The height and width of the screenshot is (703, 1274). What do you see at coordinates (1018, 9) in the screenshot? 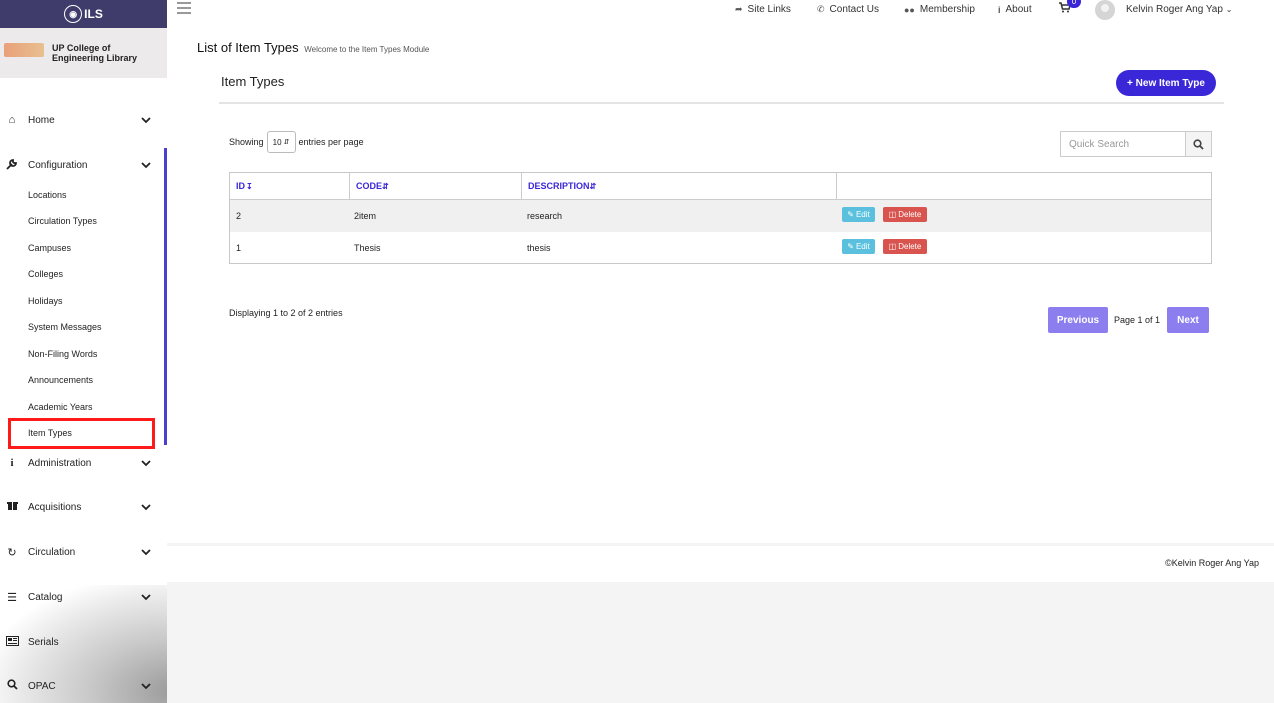
I see `about-label: About` at bounding box center [1018, 9].